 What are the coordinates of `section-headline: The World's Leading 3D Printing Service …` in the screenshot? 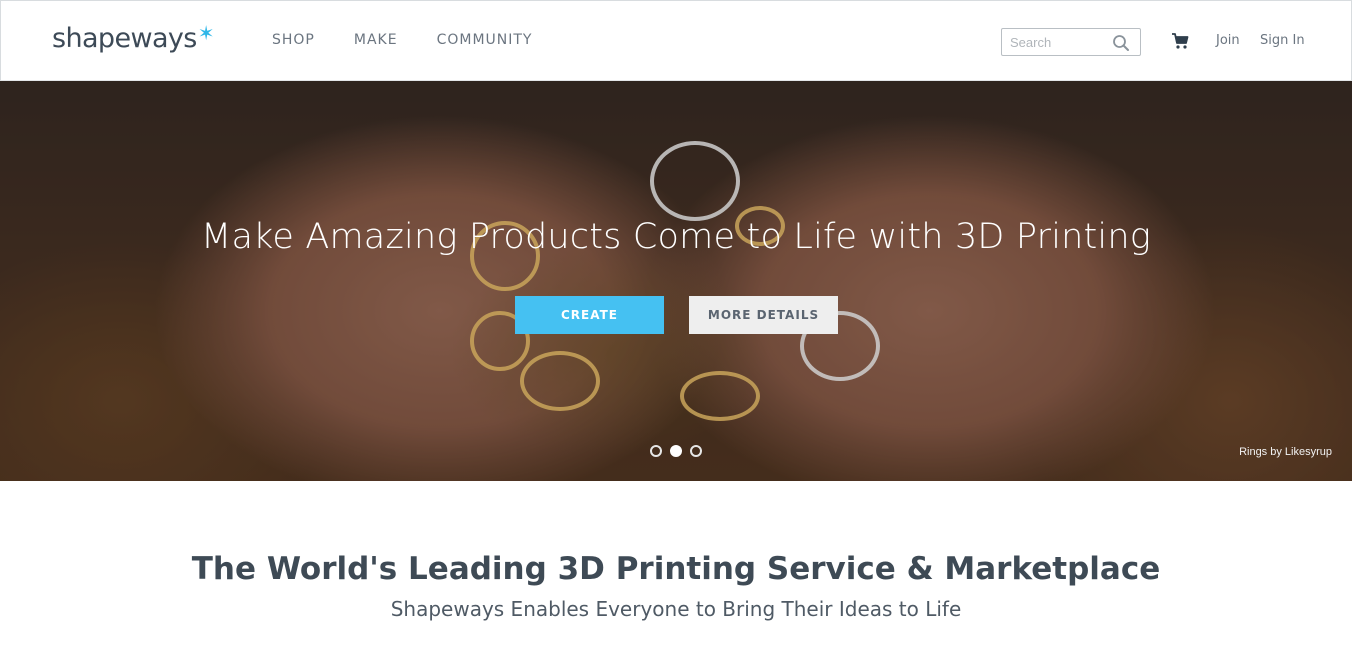 It's located at (676, 569).